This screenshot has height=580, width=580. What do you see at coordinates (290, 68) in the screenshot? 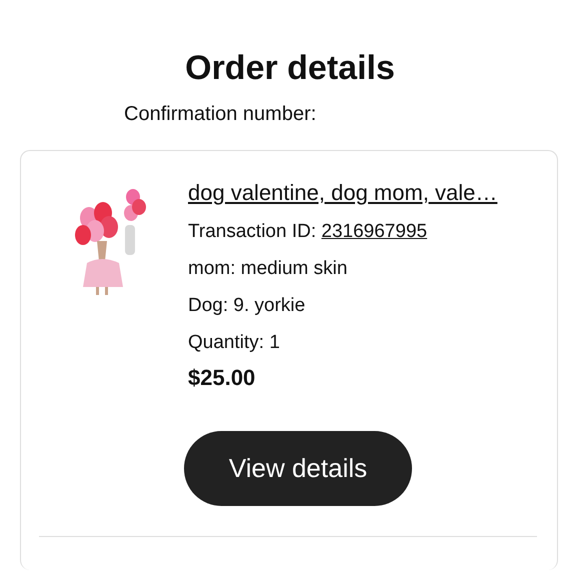
I see `page-title: Order details` at bounding box center [290, 68].